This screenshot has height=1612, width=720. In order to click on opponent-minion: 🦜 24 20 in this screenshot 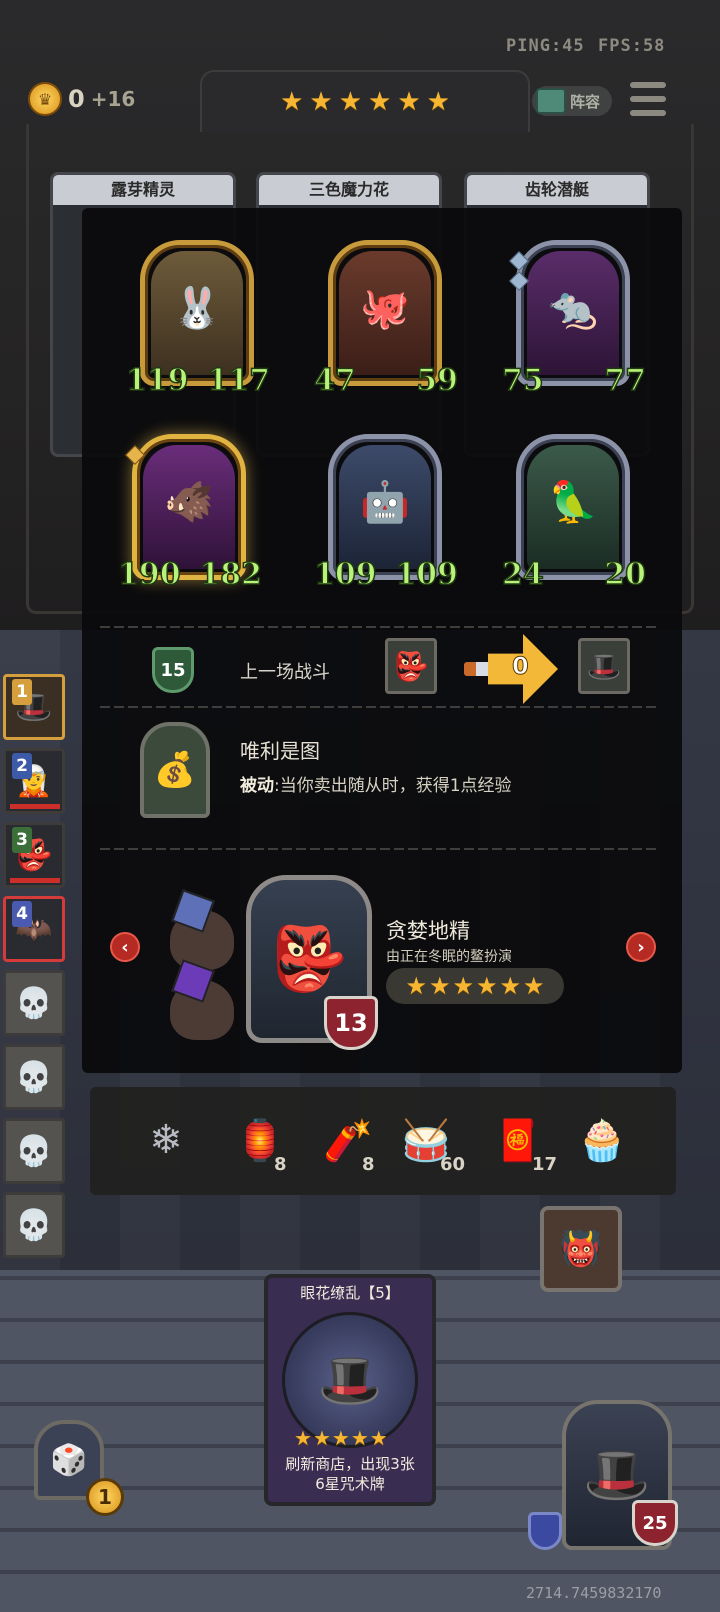, I will do `click(574, 513)`.